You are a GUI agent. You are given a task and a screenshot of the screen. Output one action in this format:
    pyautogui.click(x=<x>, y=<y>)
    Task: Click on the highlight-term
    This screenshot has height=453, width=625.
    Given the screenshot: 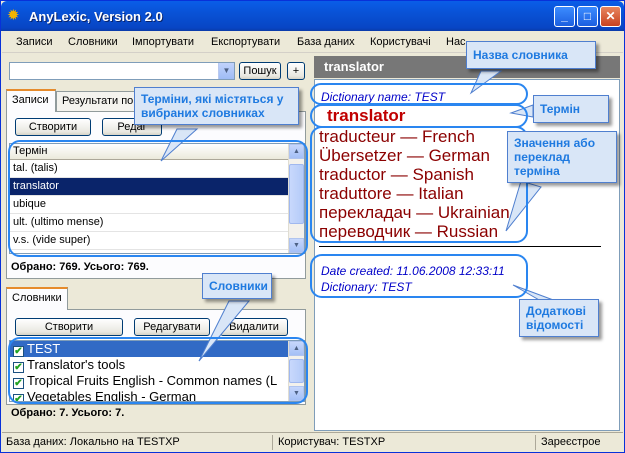 What is the action you would take?
    pyautogui.click(x=419, y=116)
    